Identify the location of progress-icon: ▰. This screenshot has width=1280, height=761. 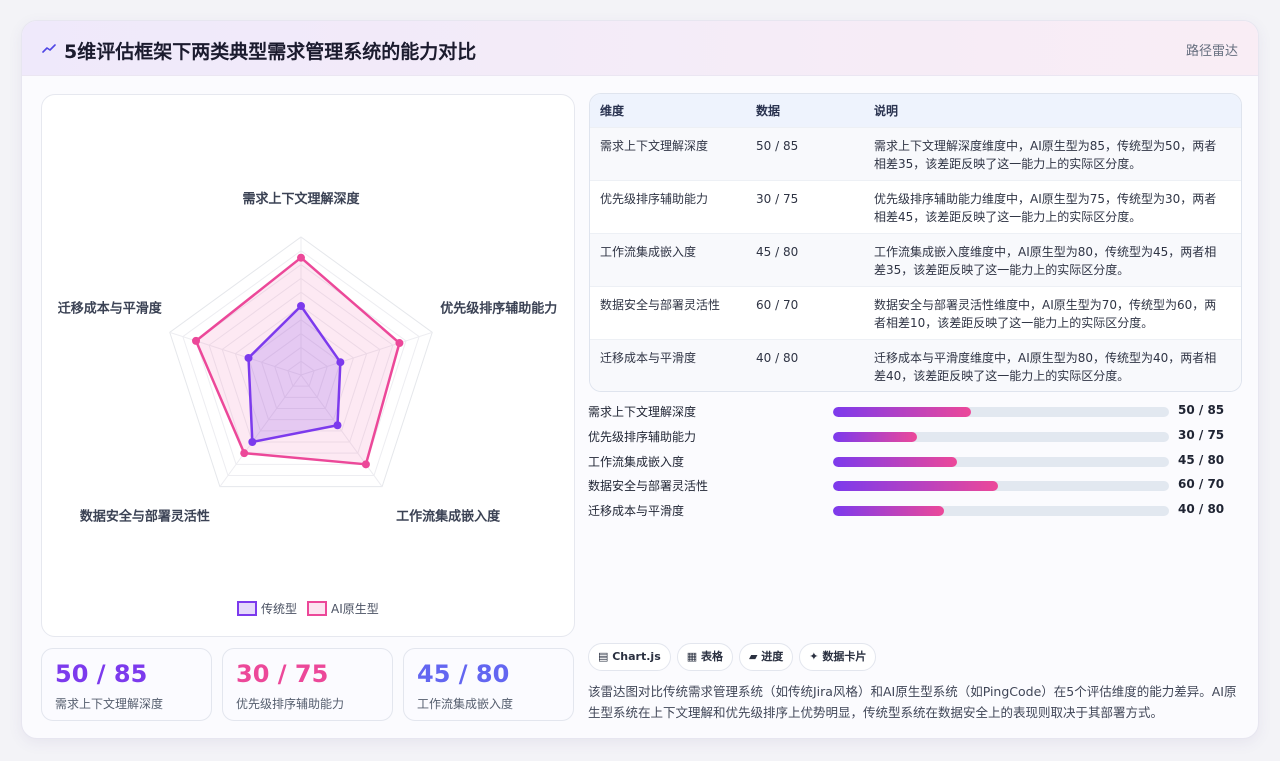
(755, 656).